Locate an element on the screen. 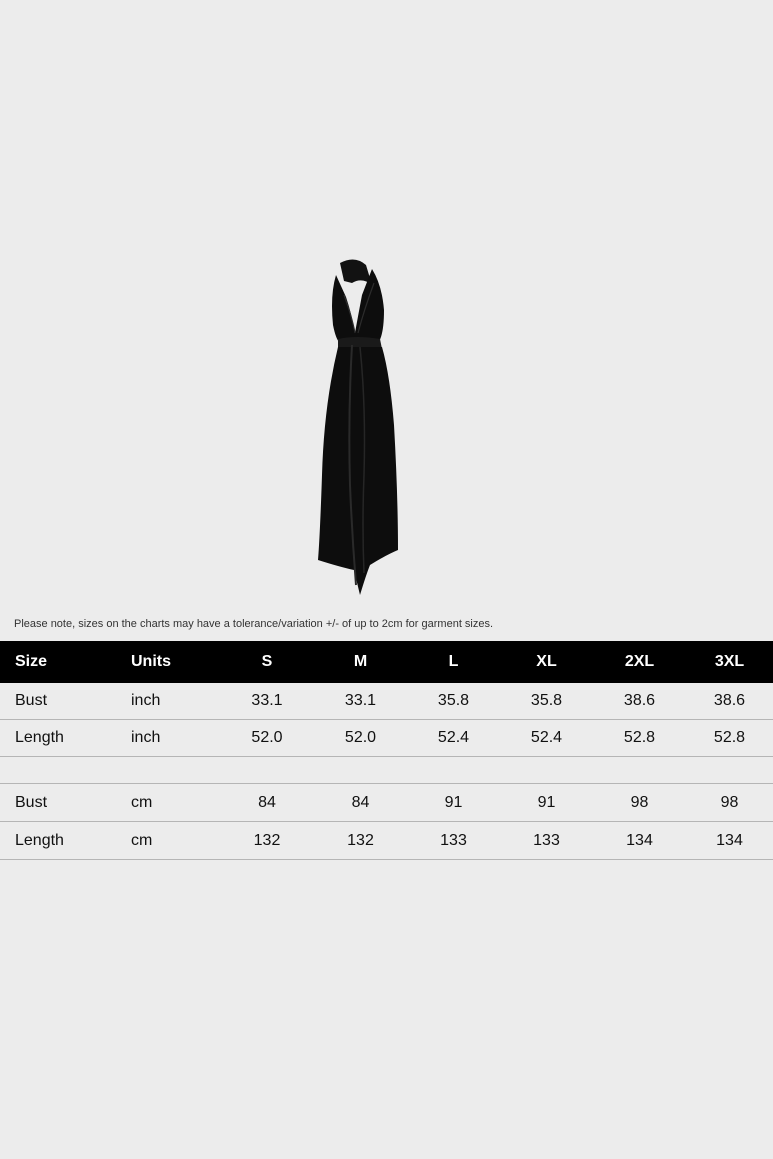 This screenshot has width=773, height=1159. header-3xl: 3XL is located at coordinates (729, 662).